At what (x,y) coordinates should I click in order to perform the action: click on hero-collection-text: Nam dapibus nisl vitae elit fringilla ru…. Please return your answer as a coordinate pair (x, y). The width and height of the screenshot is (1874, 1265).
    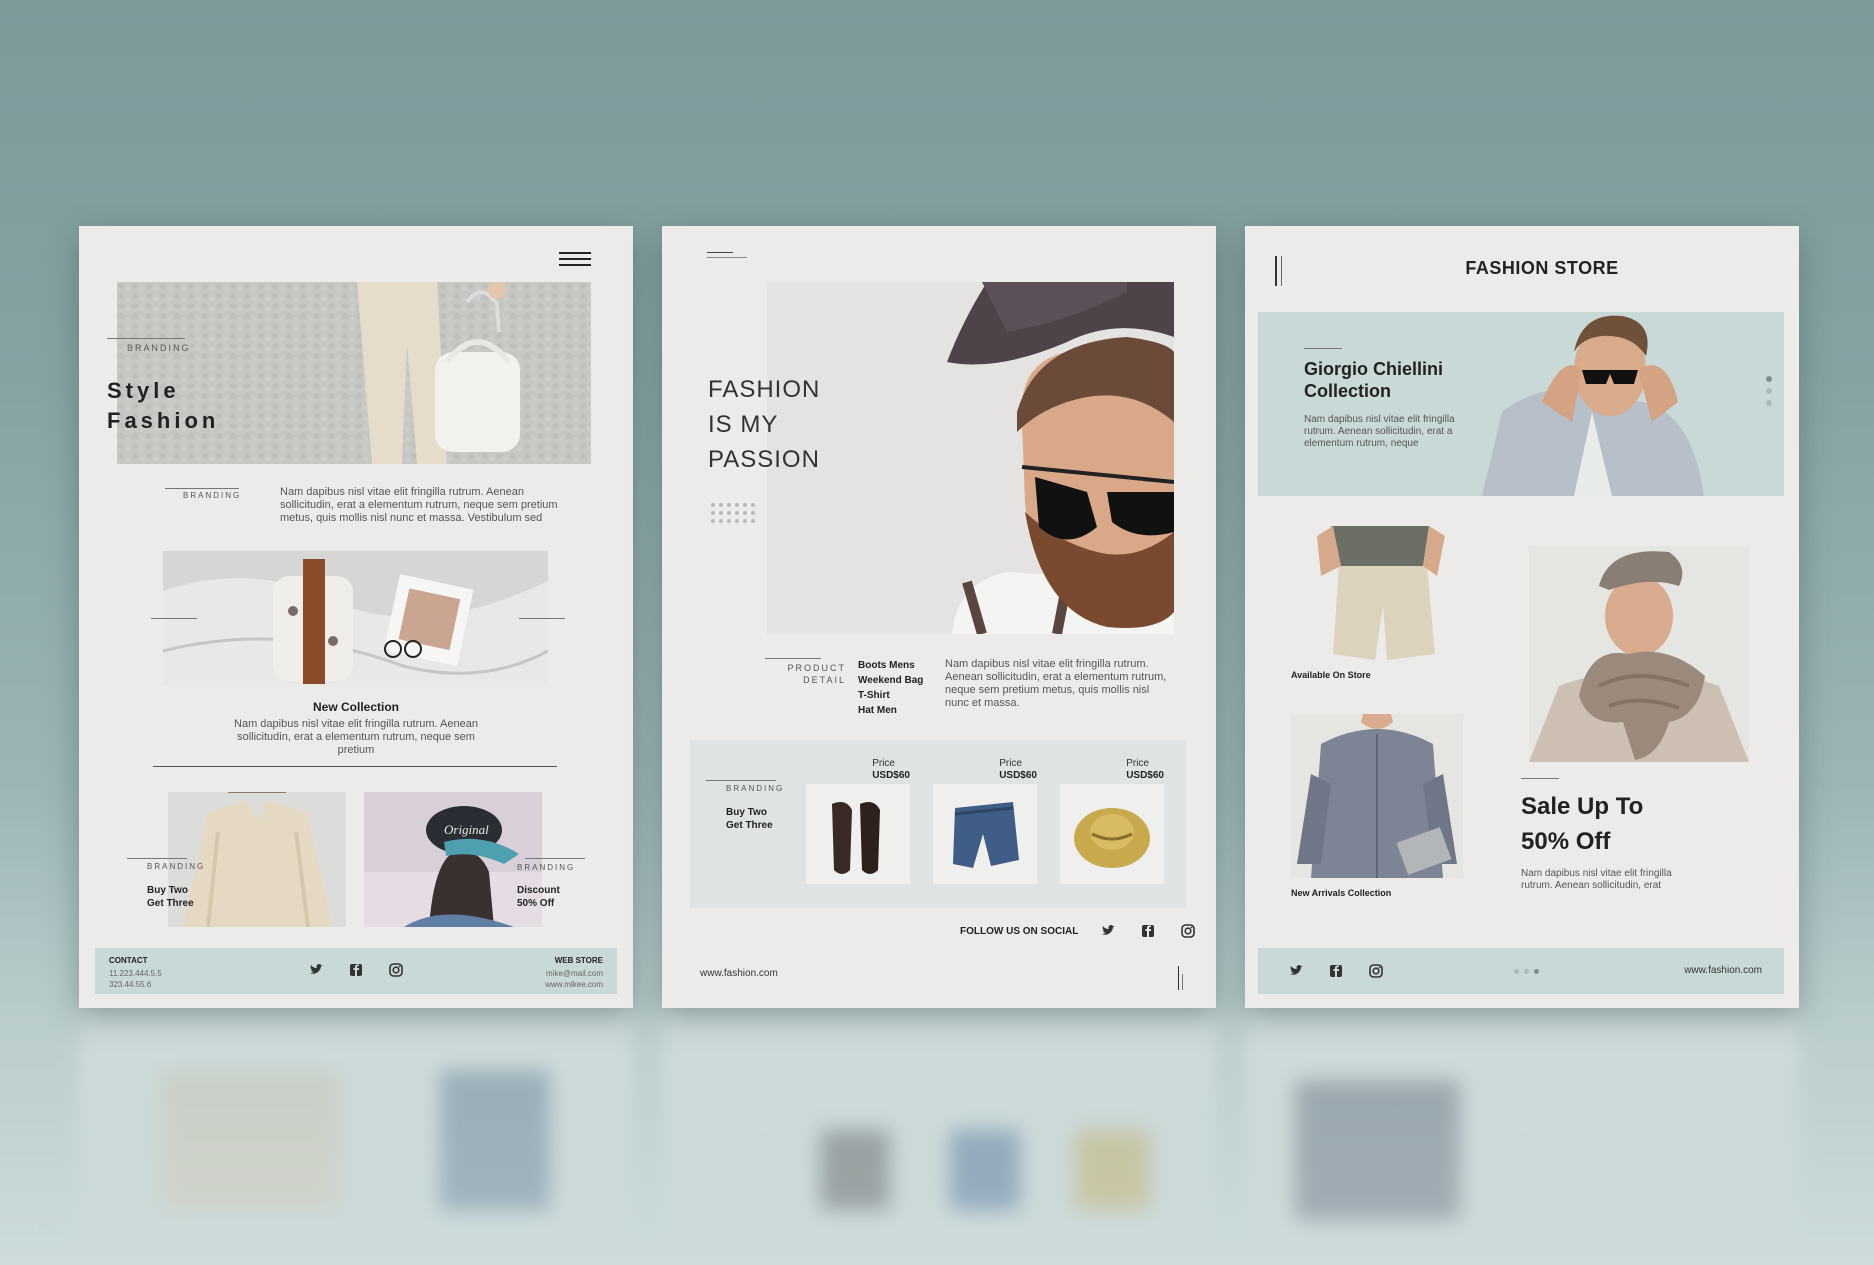
    Looking at the image, I should click on (1379, 431).